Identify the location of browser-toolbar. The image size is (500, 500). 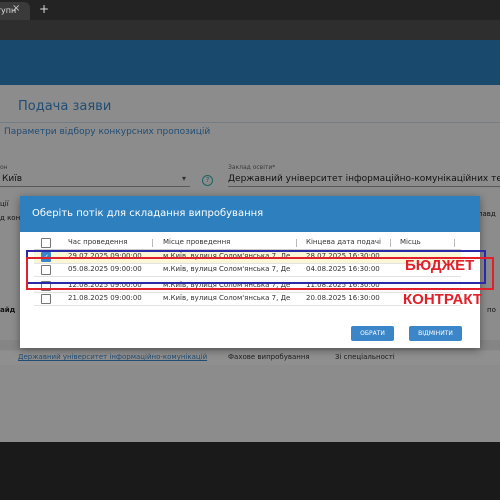
(250, 30).